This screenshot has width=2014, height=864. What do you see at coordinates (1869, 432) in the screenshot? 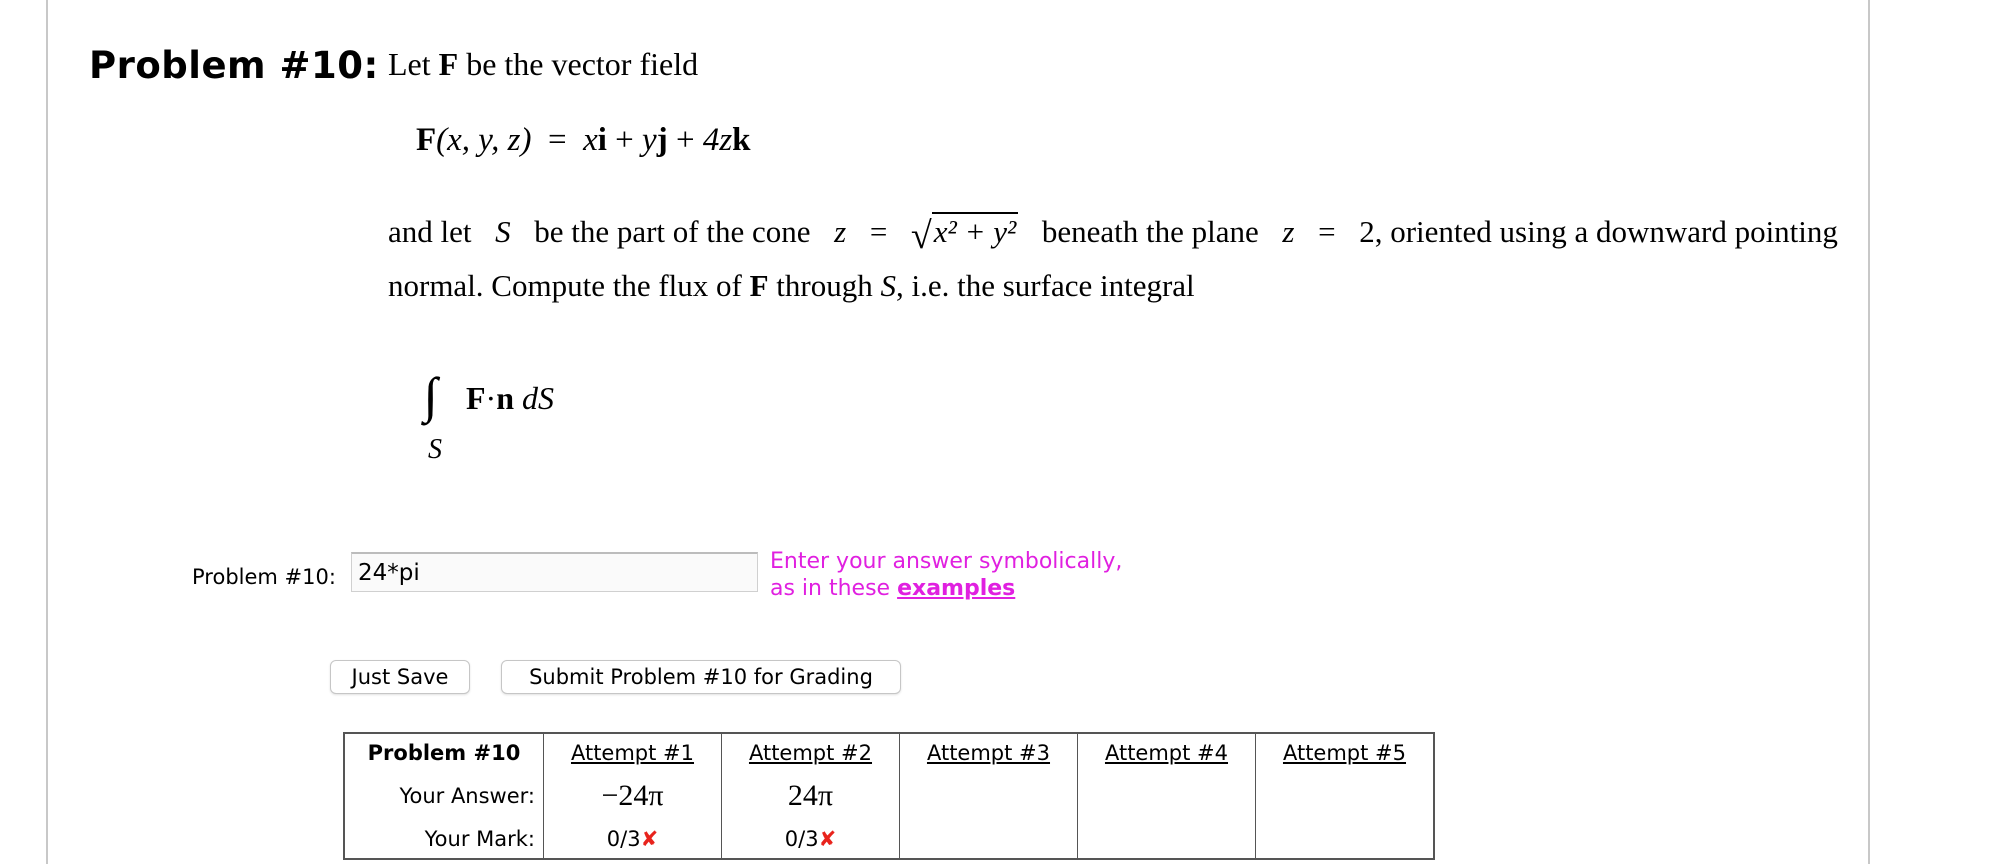
I see `right-frame-border` at bounding box center [1869, 432].